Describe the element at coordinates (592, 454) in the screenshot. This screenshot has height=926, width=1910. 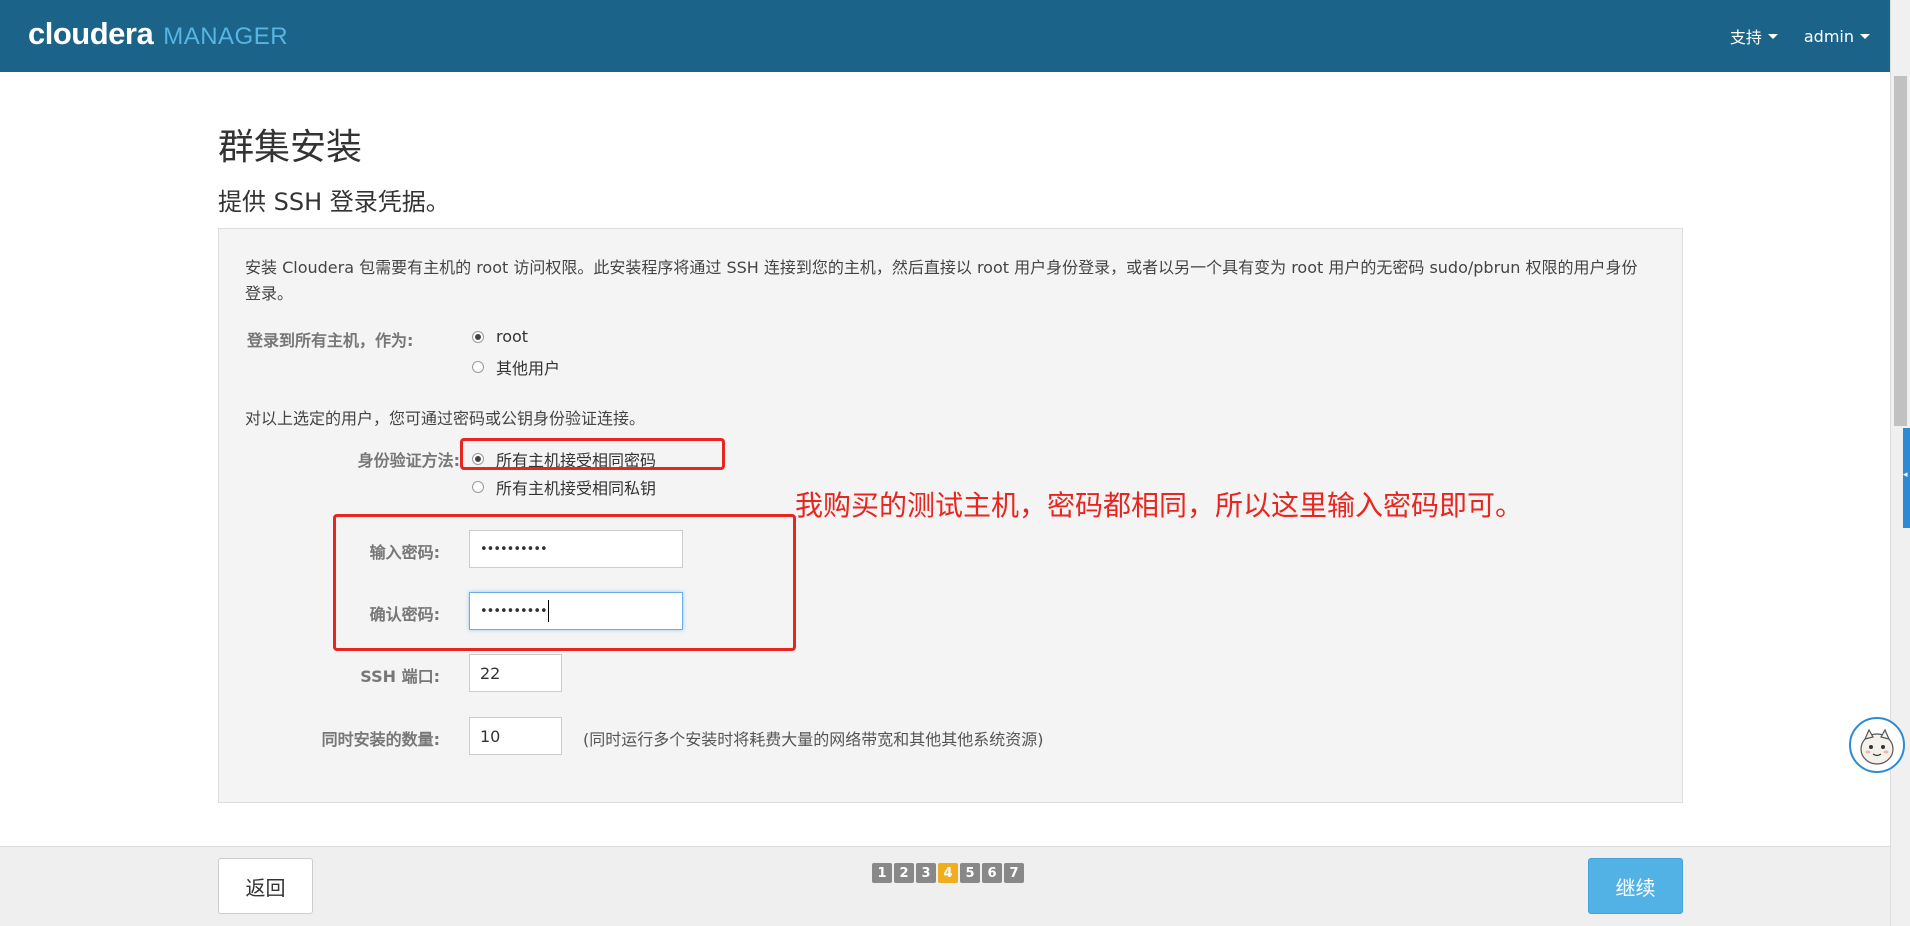
I see `annotation-highlight-auth-option` at that location.